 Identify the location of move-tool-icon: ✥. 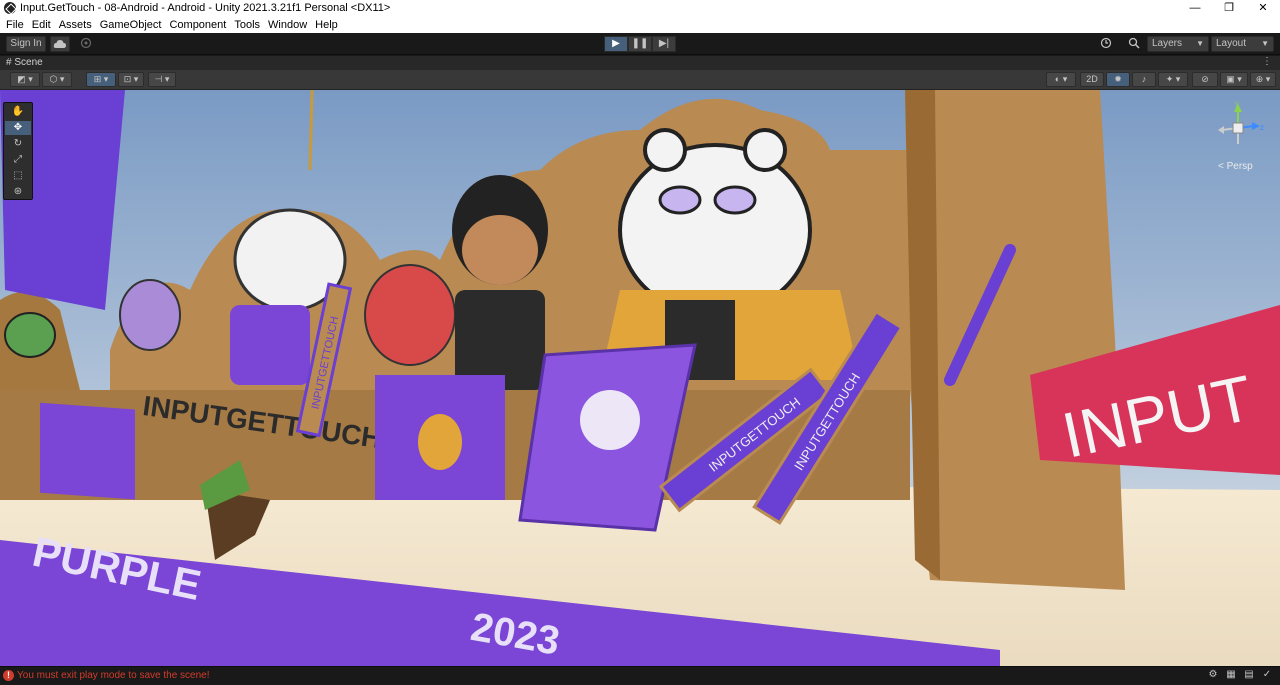
(18, 128).